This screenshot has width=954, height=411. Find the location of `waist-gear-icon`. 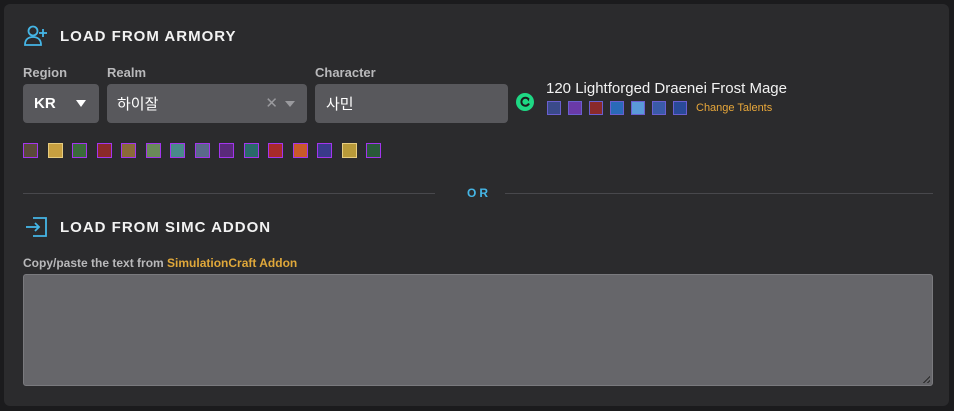

waist-gear-icon is located at coordinates (202, 150).